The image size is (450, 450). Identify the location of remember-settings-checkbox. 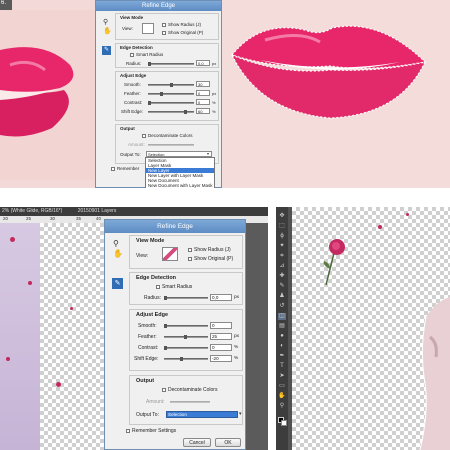
(128, 431).